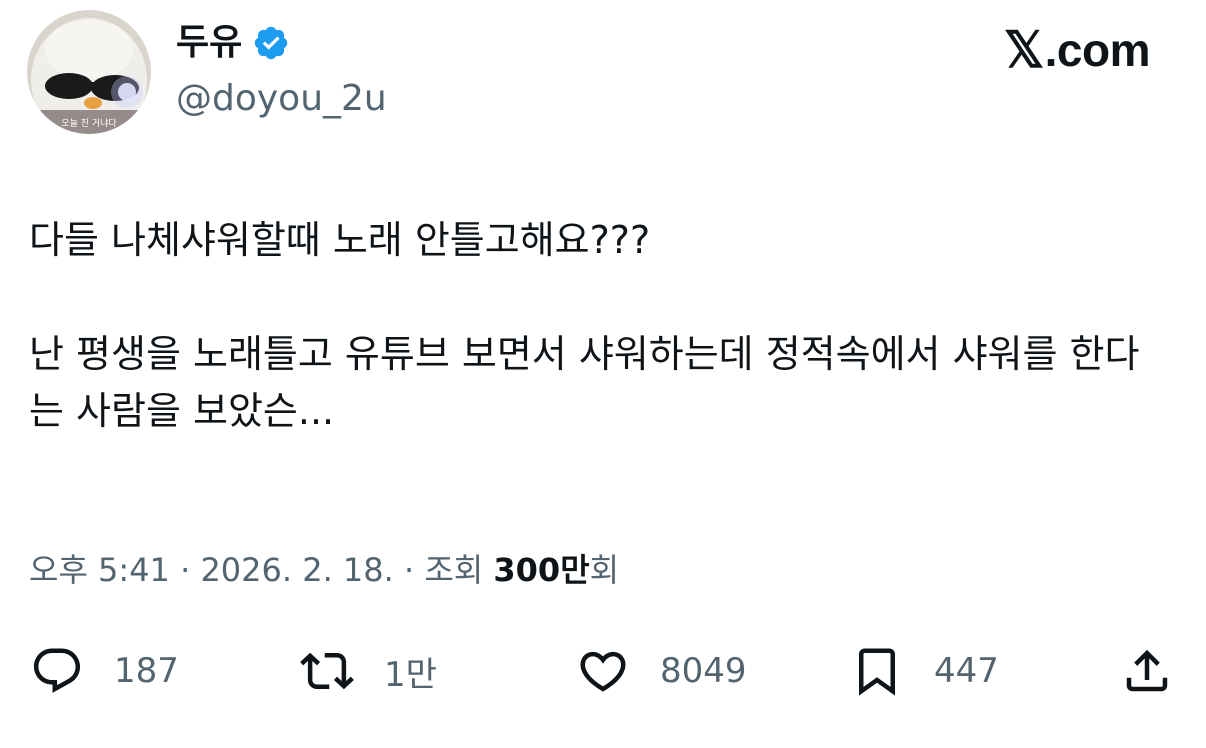  Describe the element at coordinates (104, 671) in the screenshot. I see `reply-button: 187` at that location.